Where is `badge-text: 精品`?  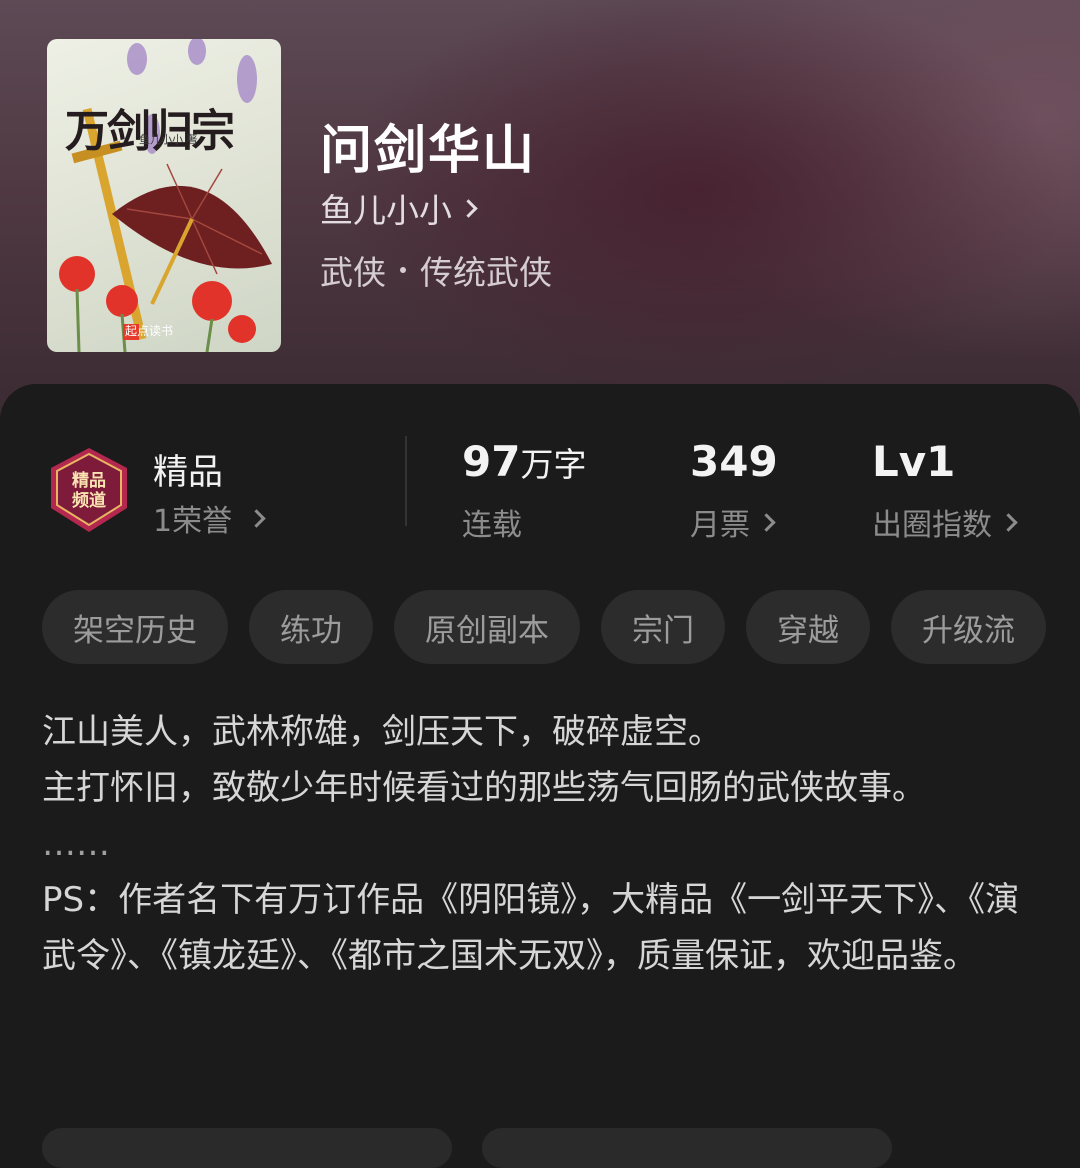 badge-text: 精品 is located at coordinates (89, 480).